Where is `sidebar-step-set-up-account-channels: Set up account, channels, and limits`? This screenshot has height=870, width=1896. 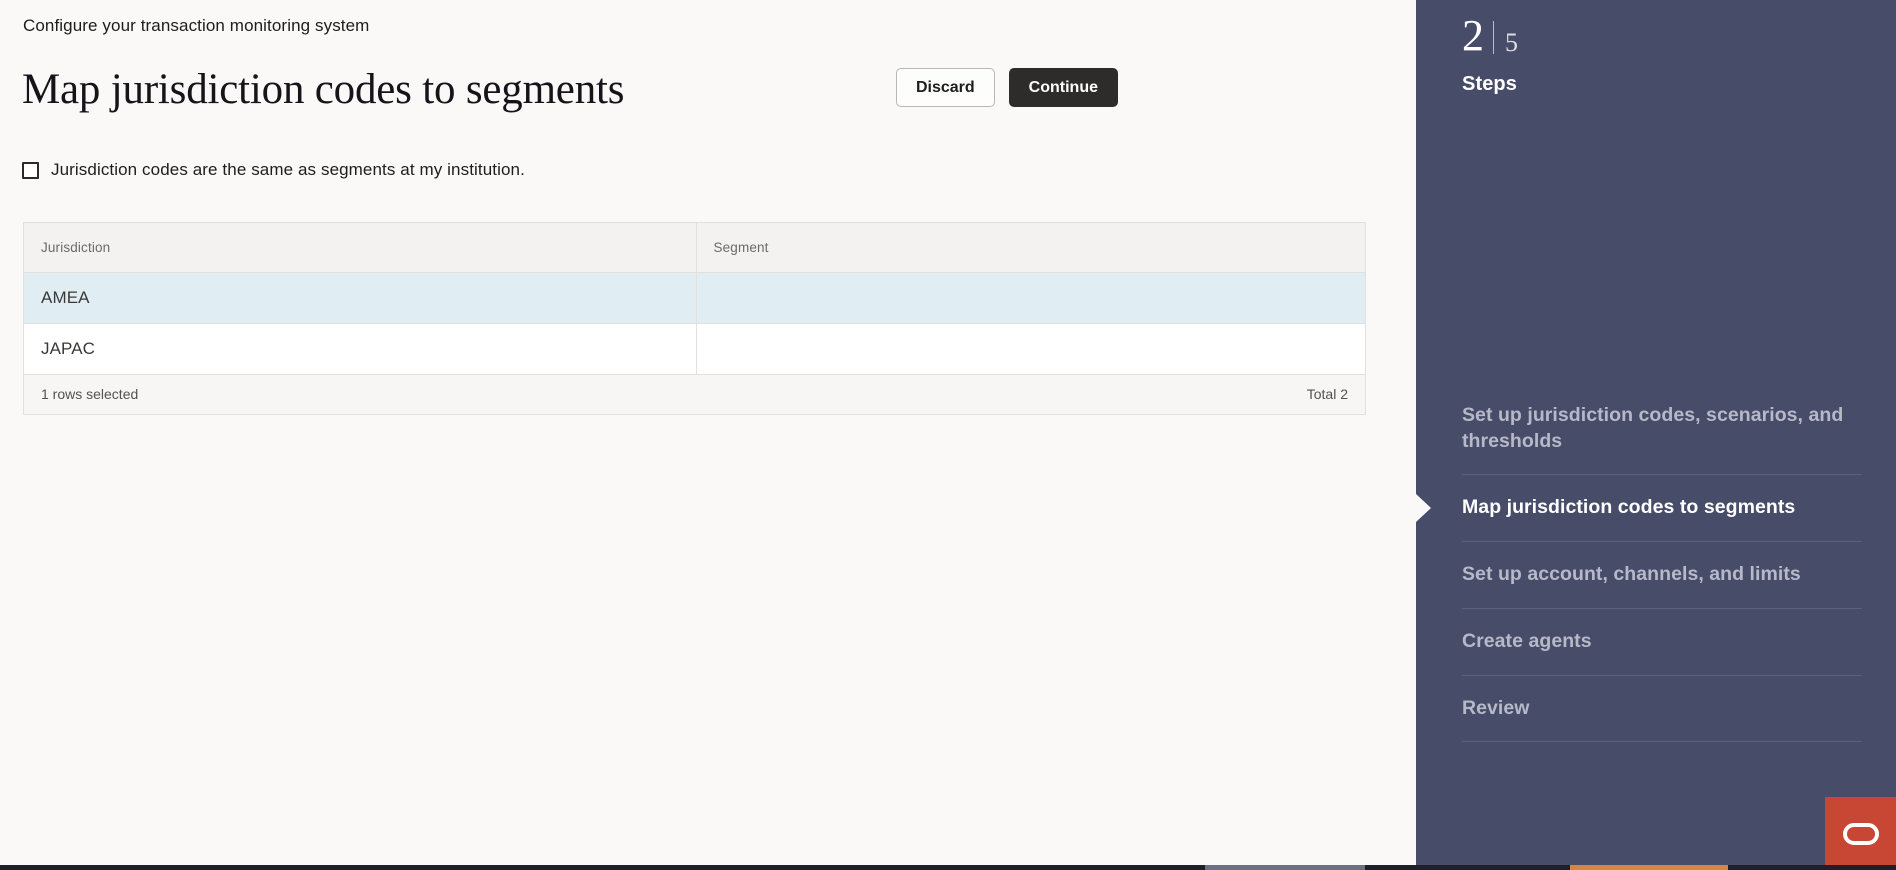 sidebar-step-set-up-account-channels: Set up account, channels, and limits is located at coordinates (1662, 574).